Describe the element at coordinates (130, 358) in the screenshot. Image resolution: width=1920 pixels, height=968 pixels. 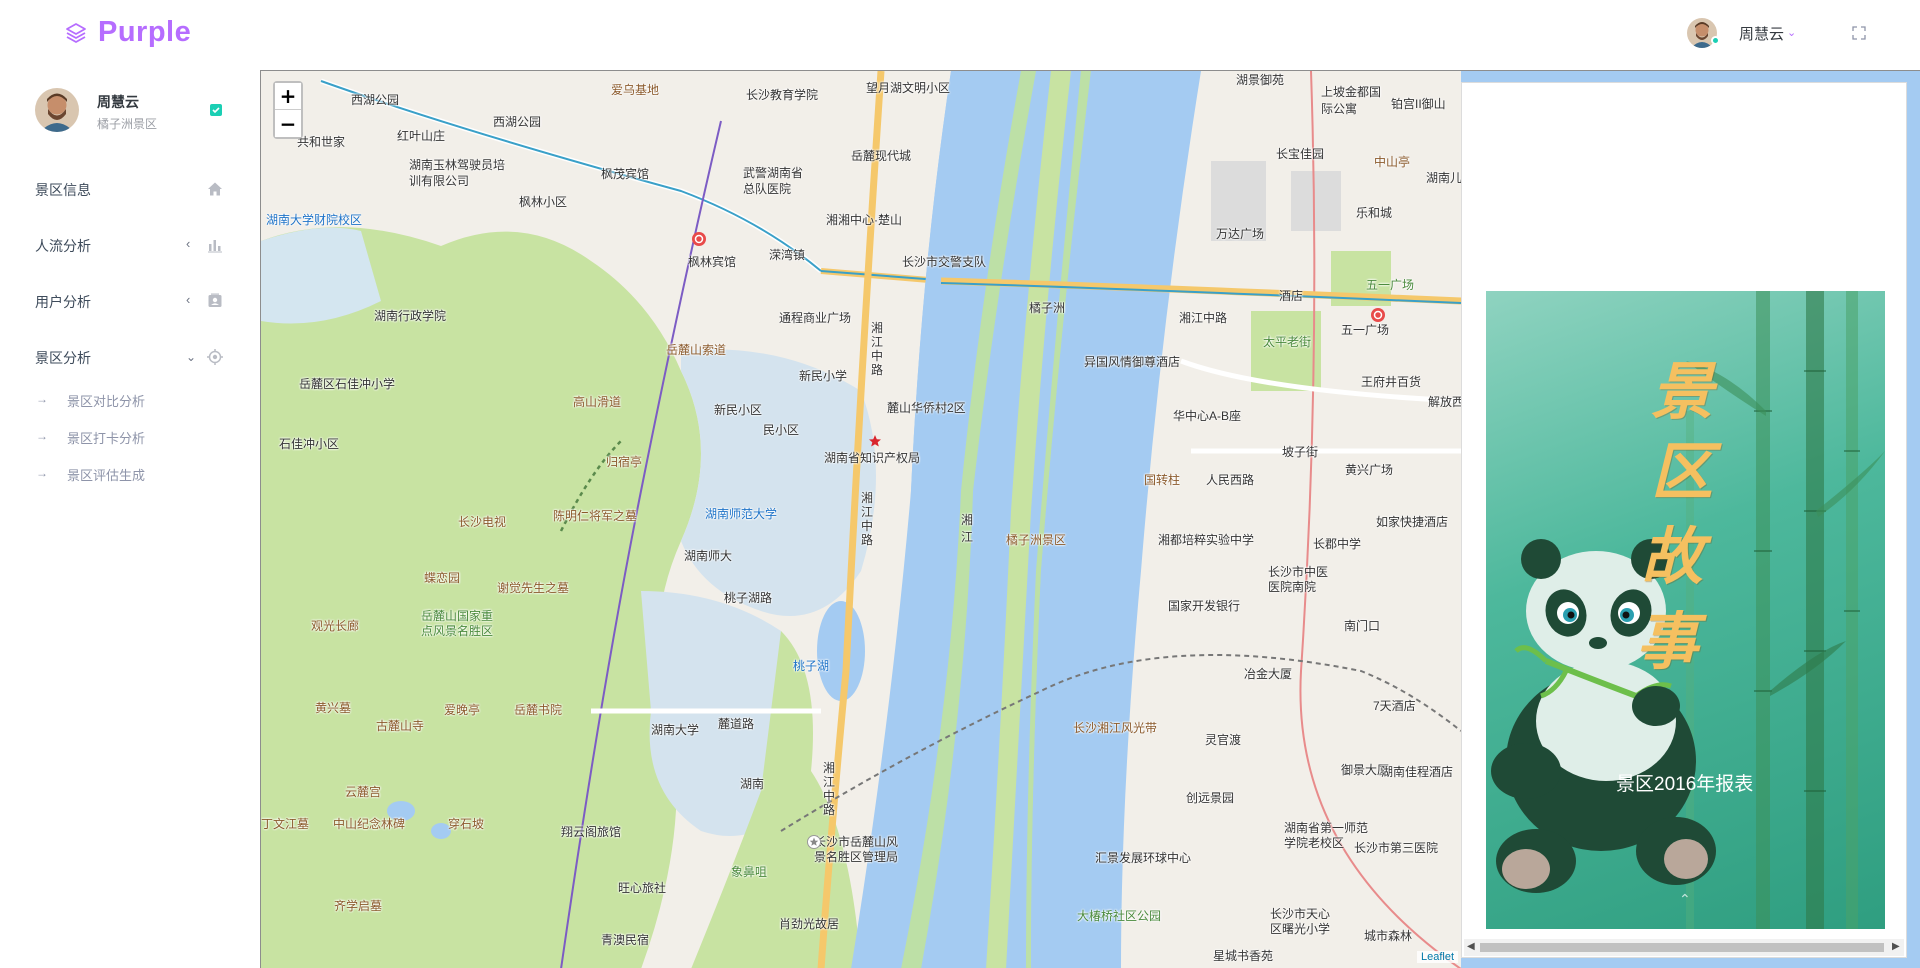
I see `sidebar-item-scenic-analysis: 景区分析 ⌄` at that location.